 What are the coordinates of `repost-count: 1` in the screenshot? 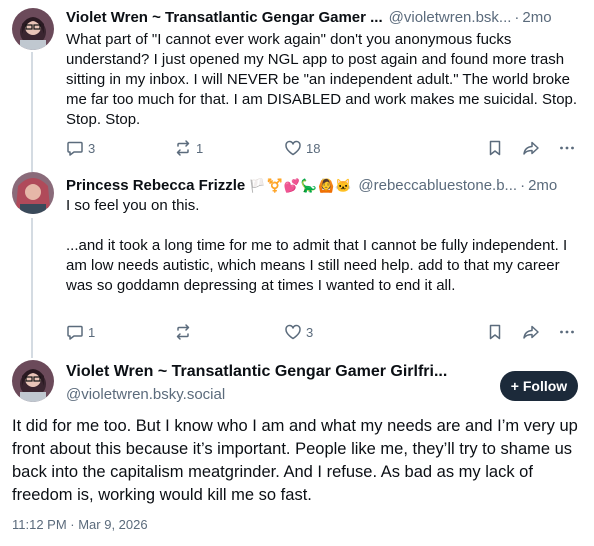 It's located at (200, 148).